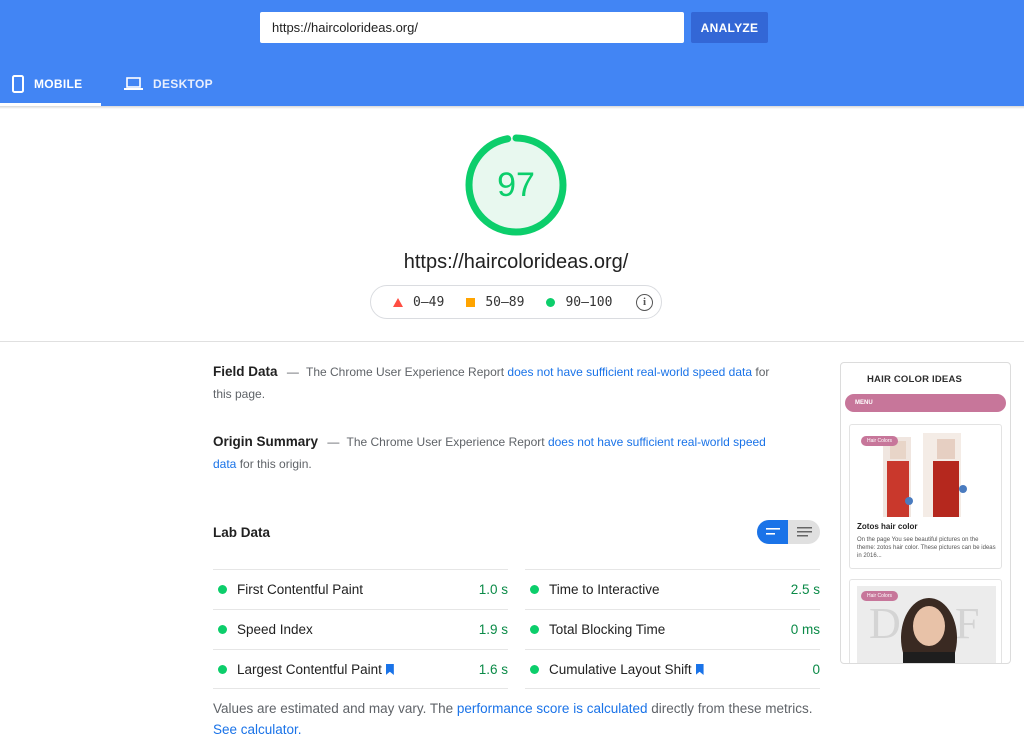 The width and height of the screenshot is (1024, 745). I want to click on metric-first-contentful-paint: First Contentful Paint 1.0 s, so click(360, 589).